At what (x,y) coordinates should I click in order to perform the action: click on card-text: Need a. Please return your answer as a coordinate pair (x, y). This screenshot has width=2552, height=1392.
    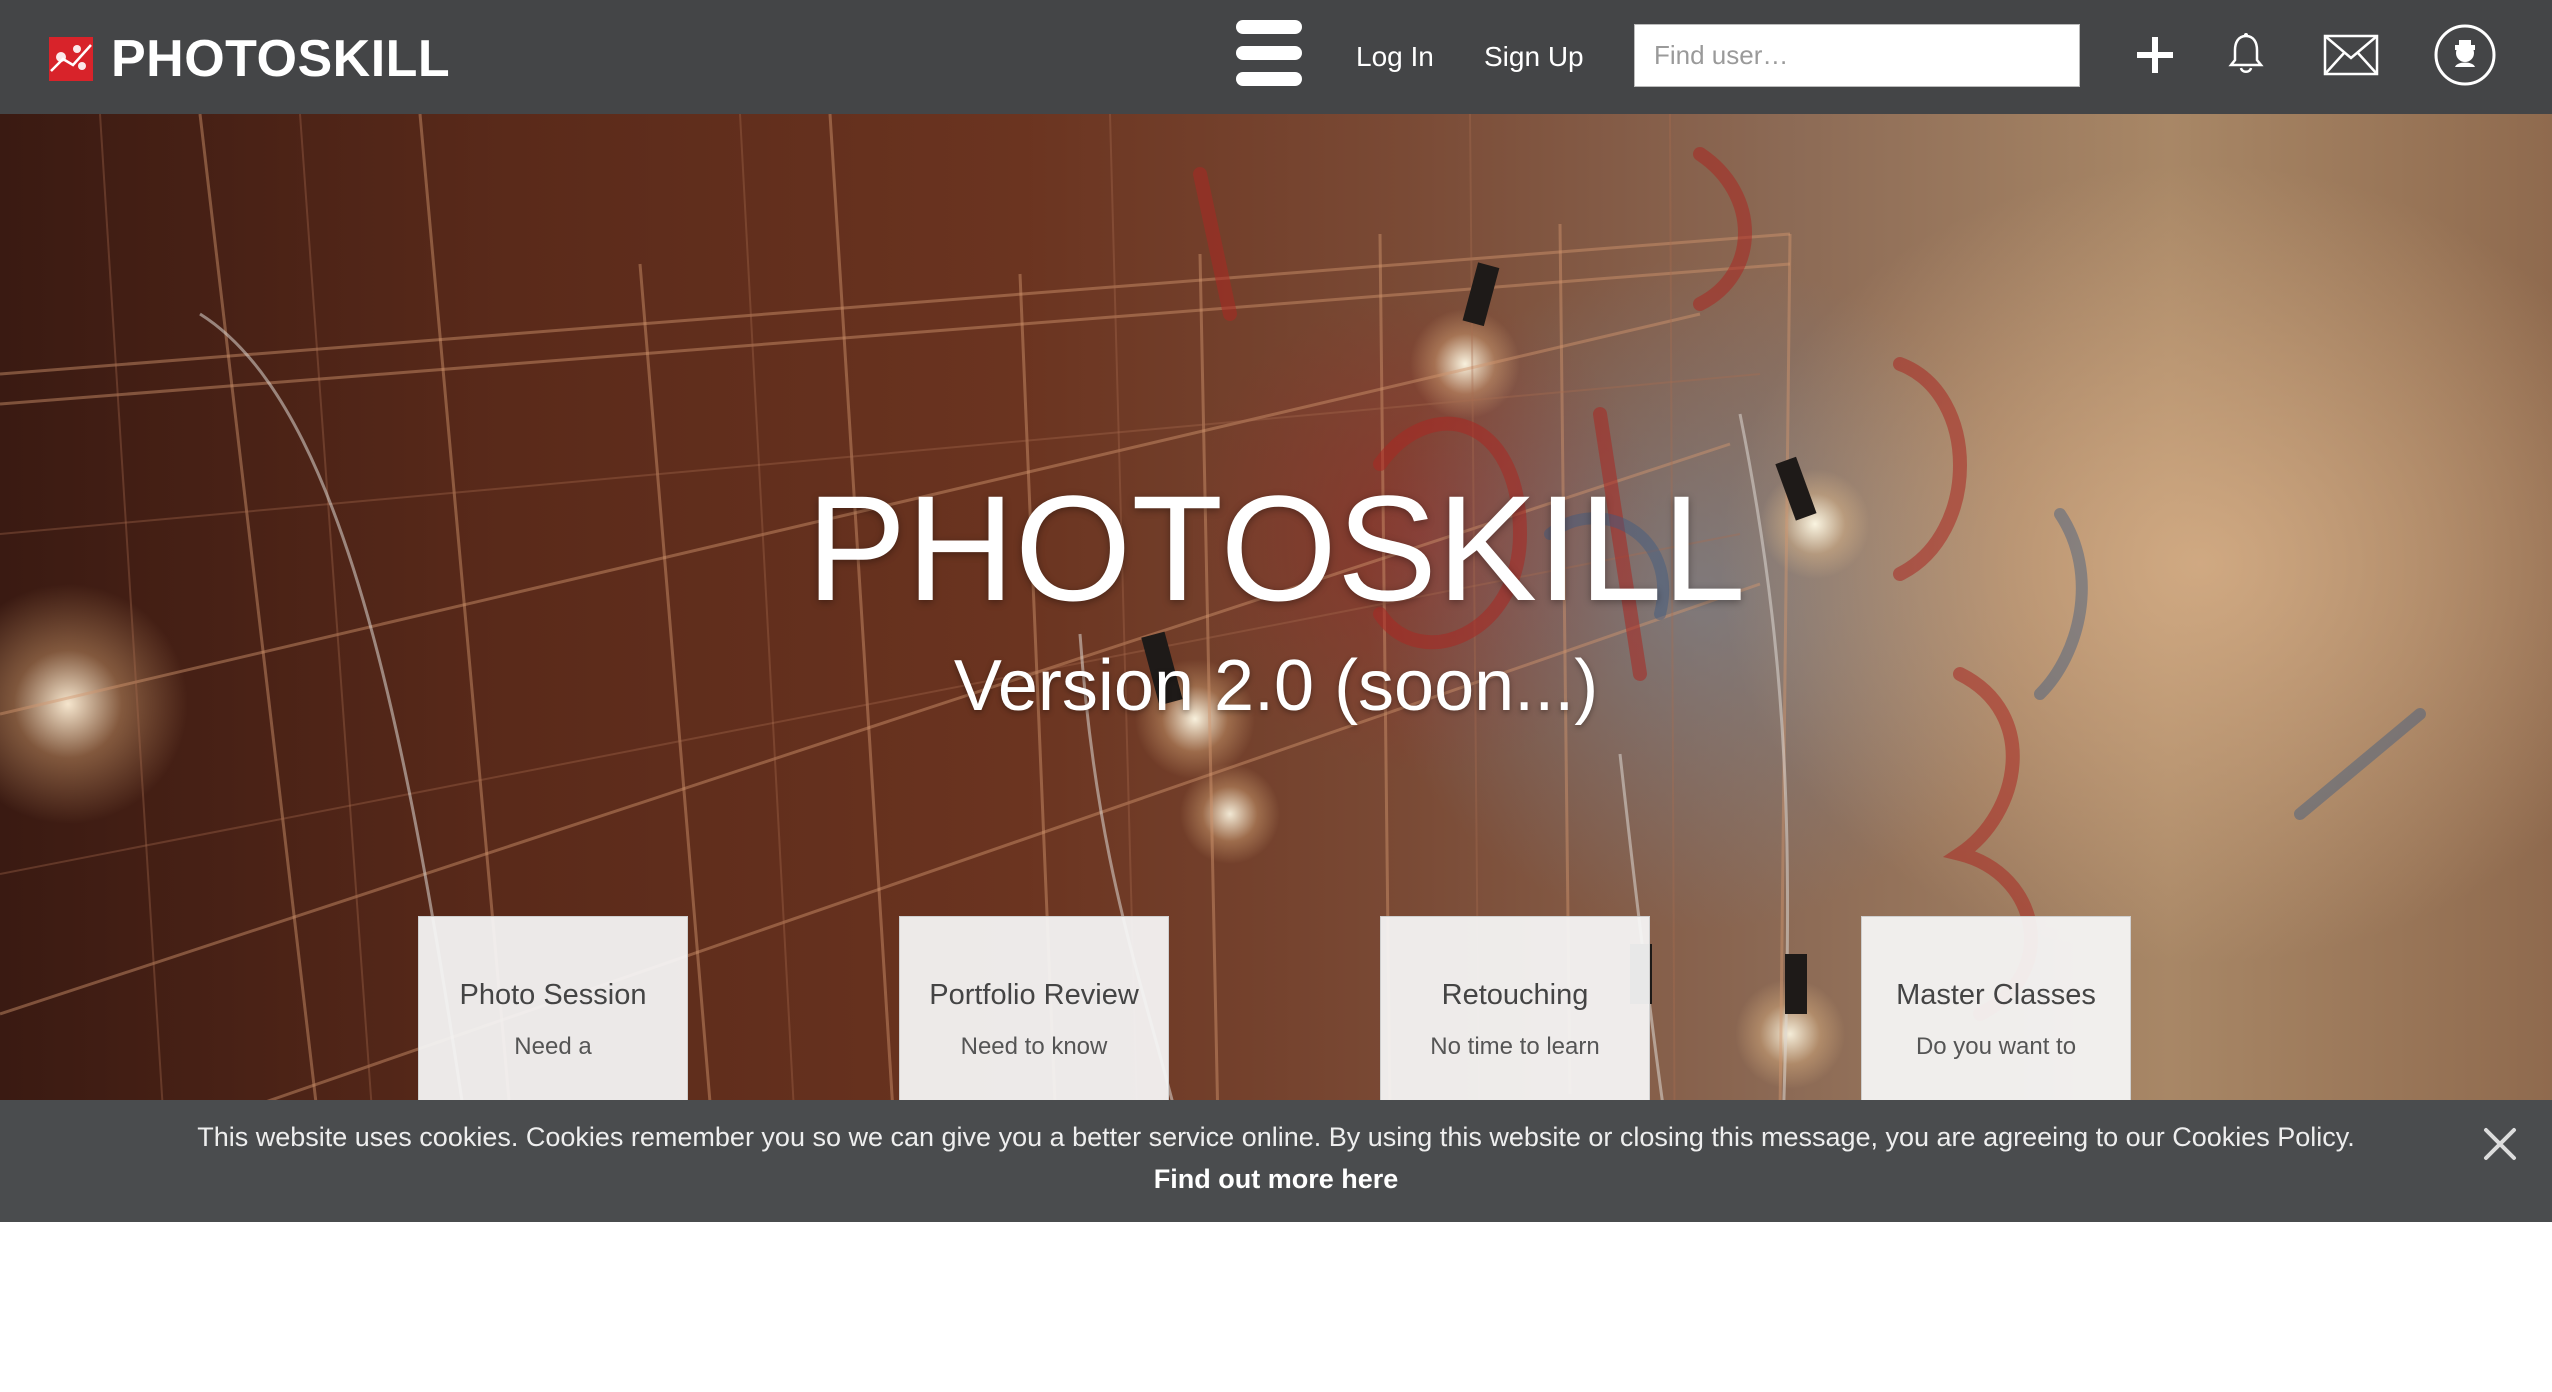
    Looking at the image, I should click on (553, 1046).